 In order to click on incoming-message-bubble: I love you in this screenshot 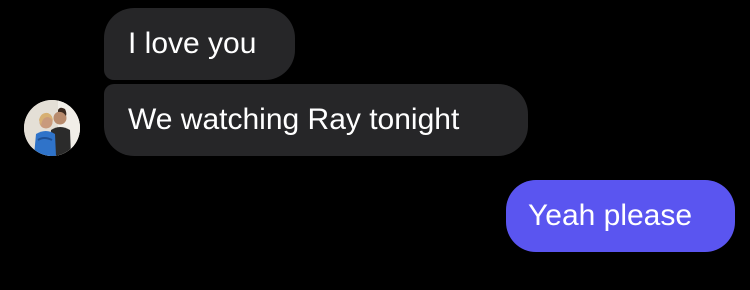, I will do `click(199, 44)`.